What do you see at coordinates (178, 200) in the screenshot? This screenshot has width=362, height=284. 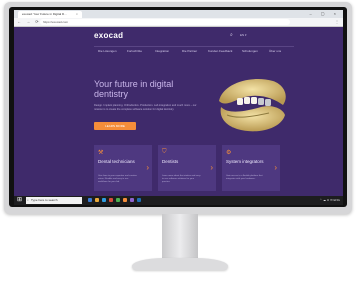 I see `taskbar: ⊞ ⌕ Type here to search ⌃ ☁ ⊡ ✉ ENG` at bounding box center [178, 200].